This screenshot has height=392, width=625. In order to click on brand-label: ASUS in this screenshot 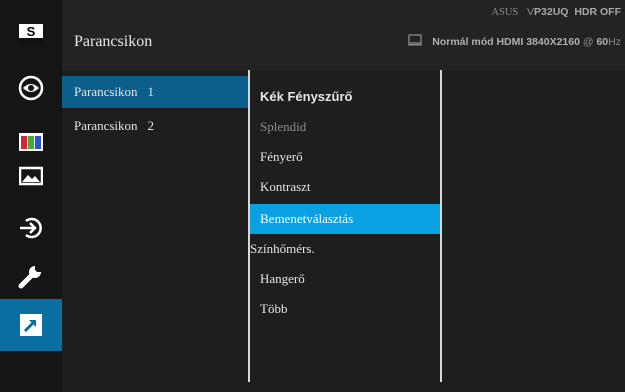, I will do `click(505, 12)`.